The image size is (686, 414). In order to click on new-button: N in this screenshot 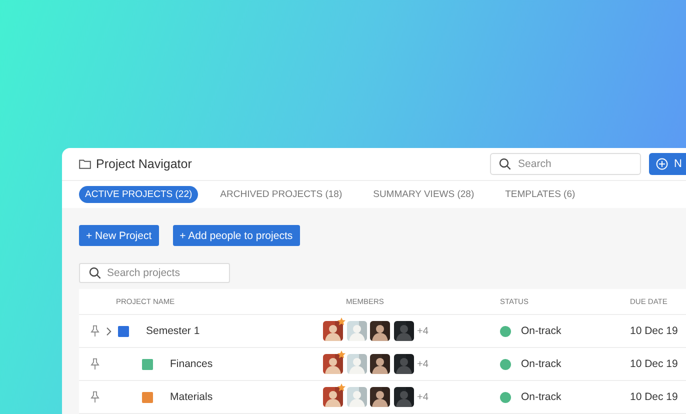, I will do `click(667, 164)`.